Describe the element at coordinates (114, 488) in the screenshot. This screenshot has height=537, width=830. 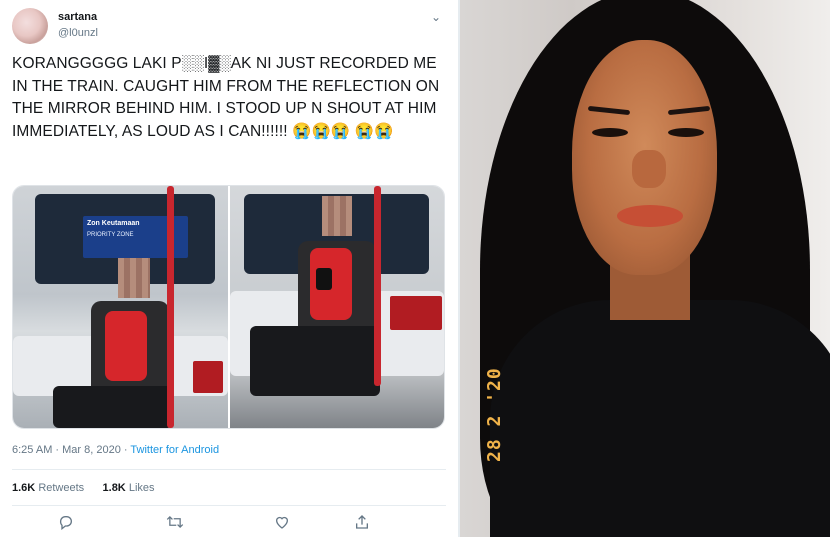
I see `likes-count: 1.8K` at that location.